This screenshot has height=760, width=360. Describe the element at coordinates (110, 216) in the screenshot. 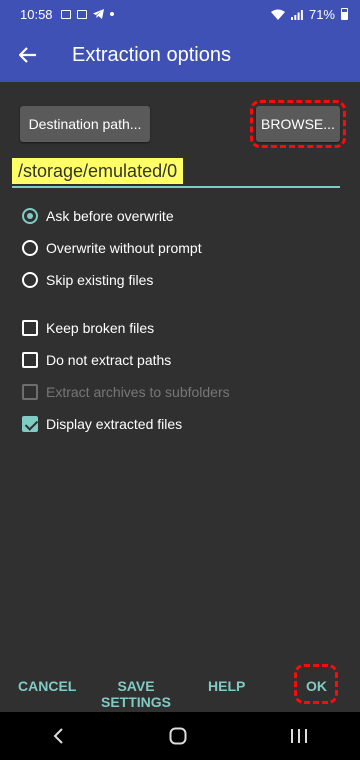

I see `radio-label: Ask before overwrite` at that location.